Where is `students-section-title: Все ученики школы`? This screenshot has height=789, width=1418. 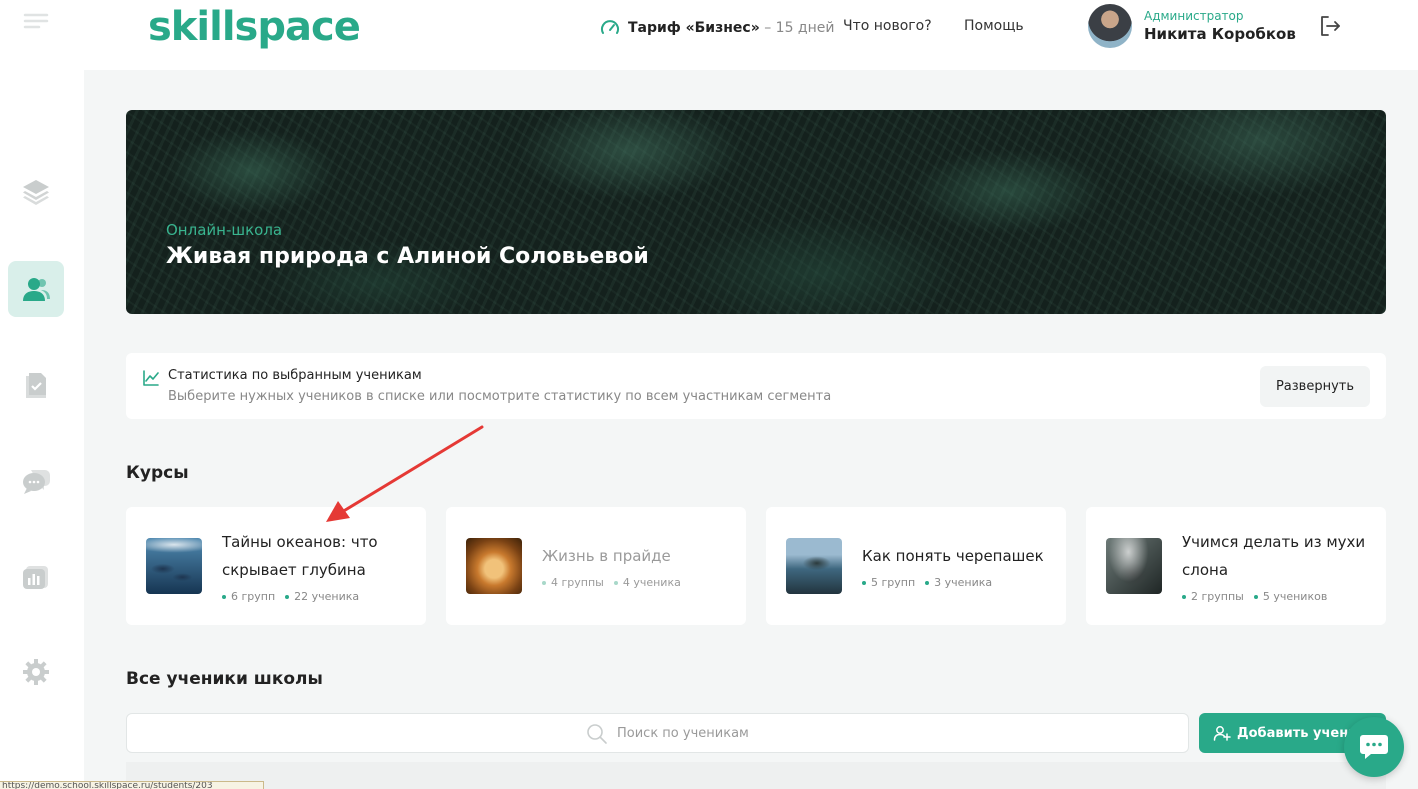 students-section-title: Все ученики школы is located at coordinates (224, 679).